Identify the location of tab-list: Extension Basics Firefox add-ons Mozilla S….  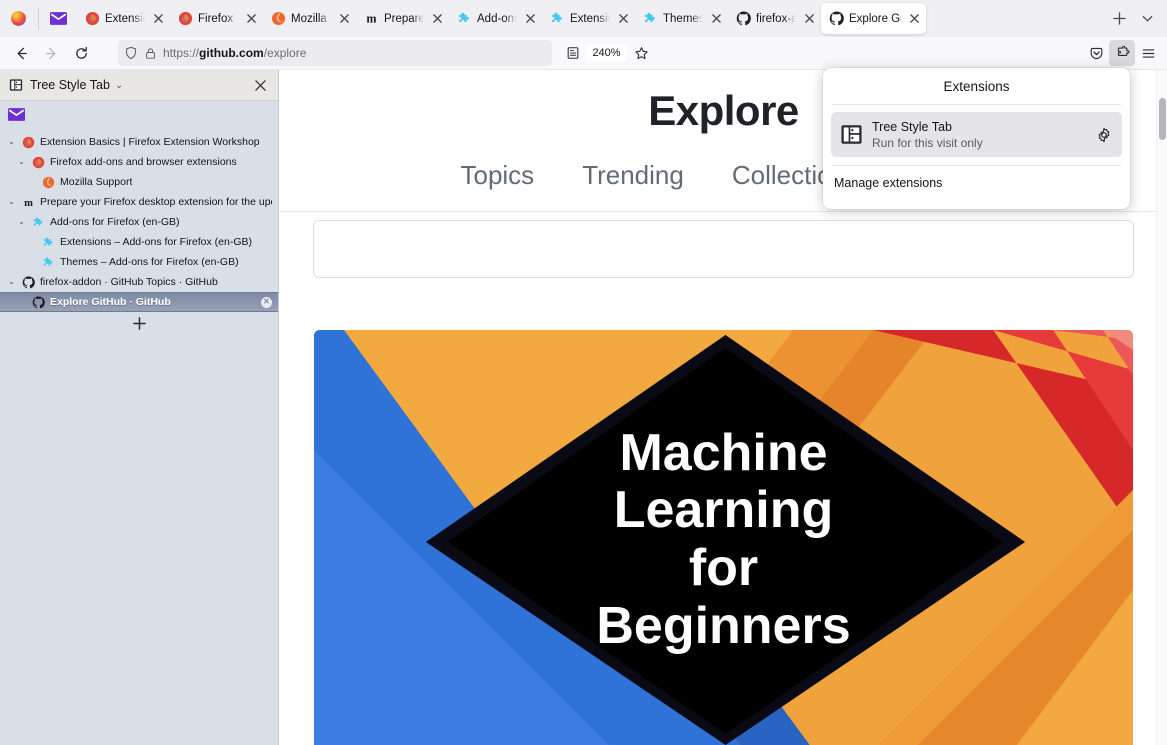
(591, 18).